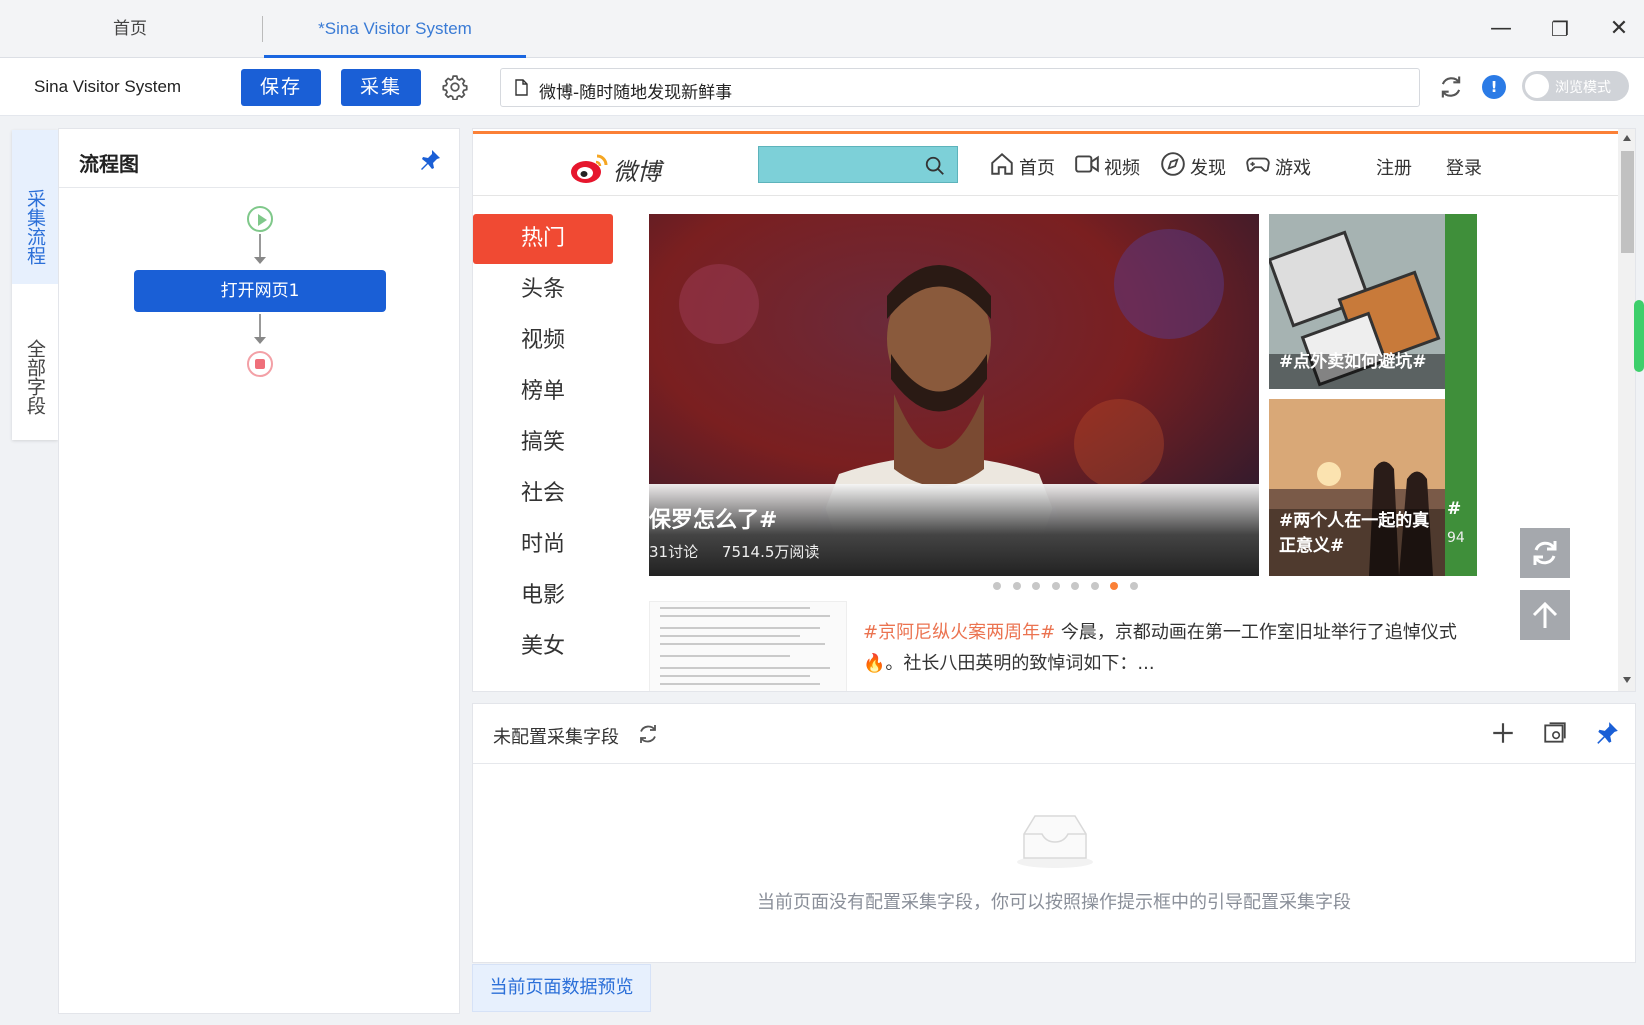 Image resolution: width=1644 pixels, height=1025 pixels. Describe the element at coordinates (1627, 202) in the screenshot. I see `scrollbar-thumb` at that location.